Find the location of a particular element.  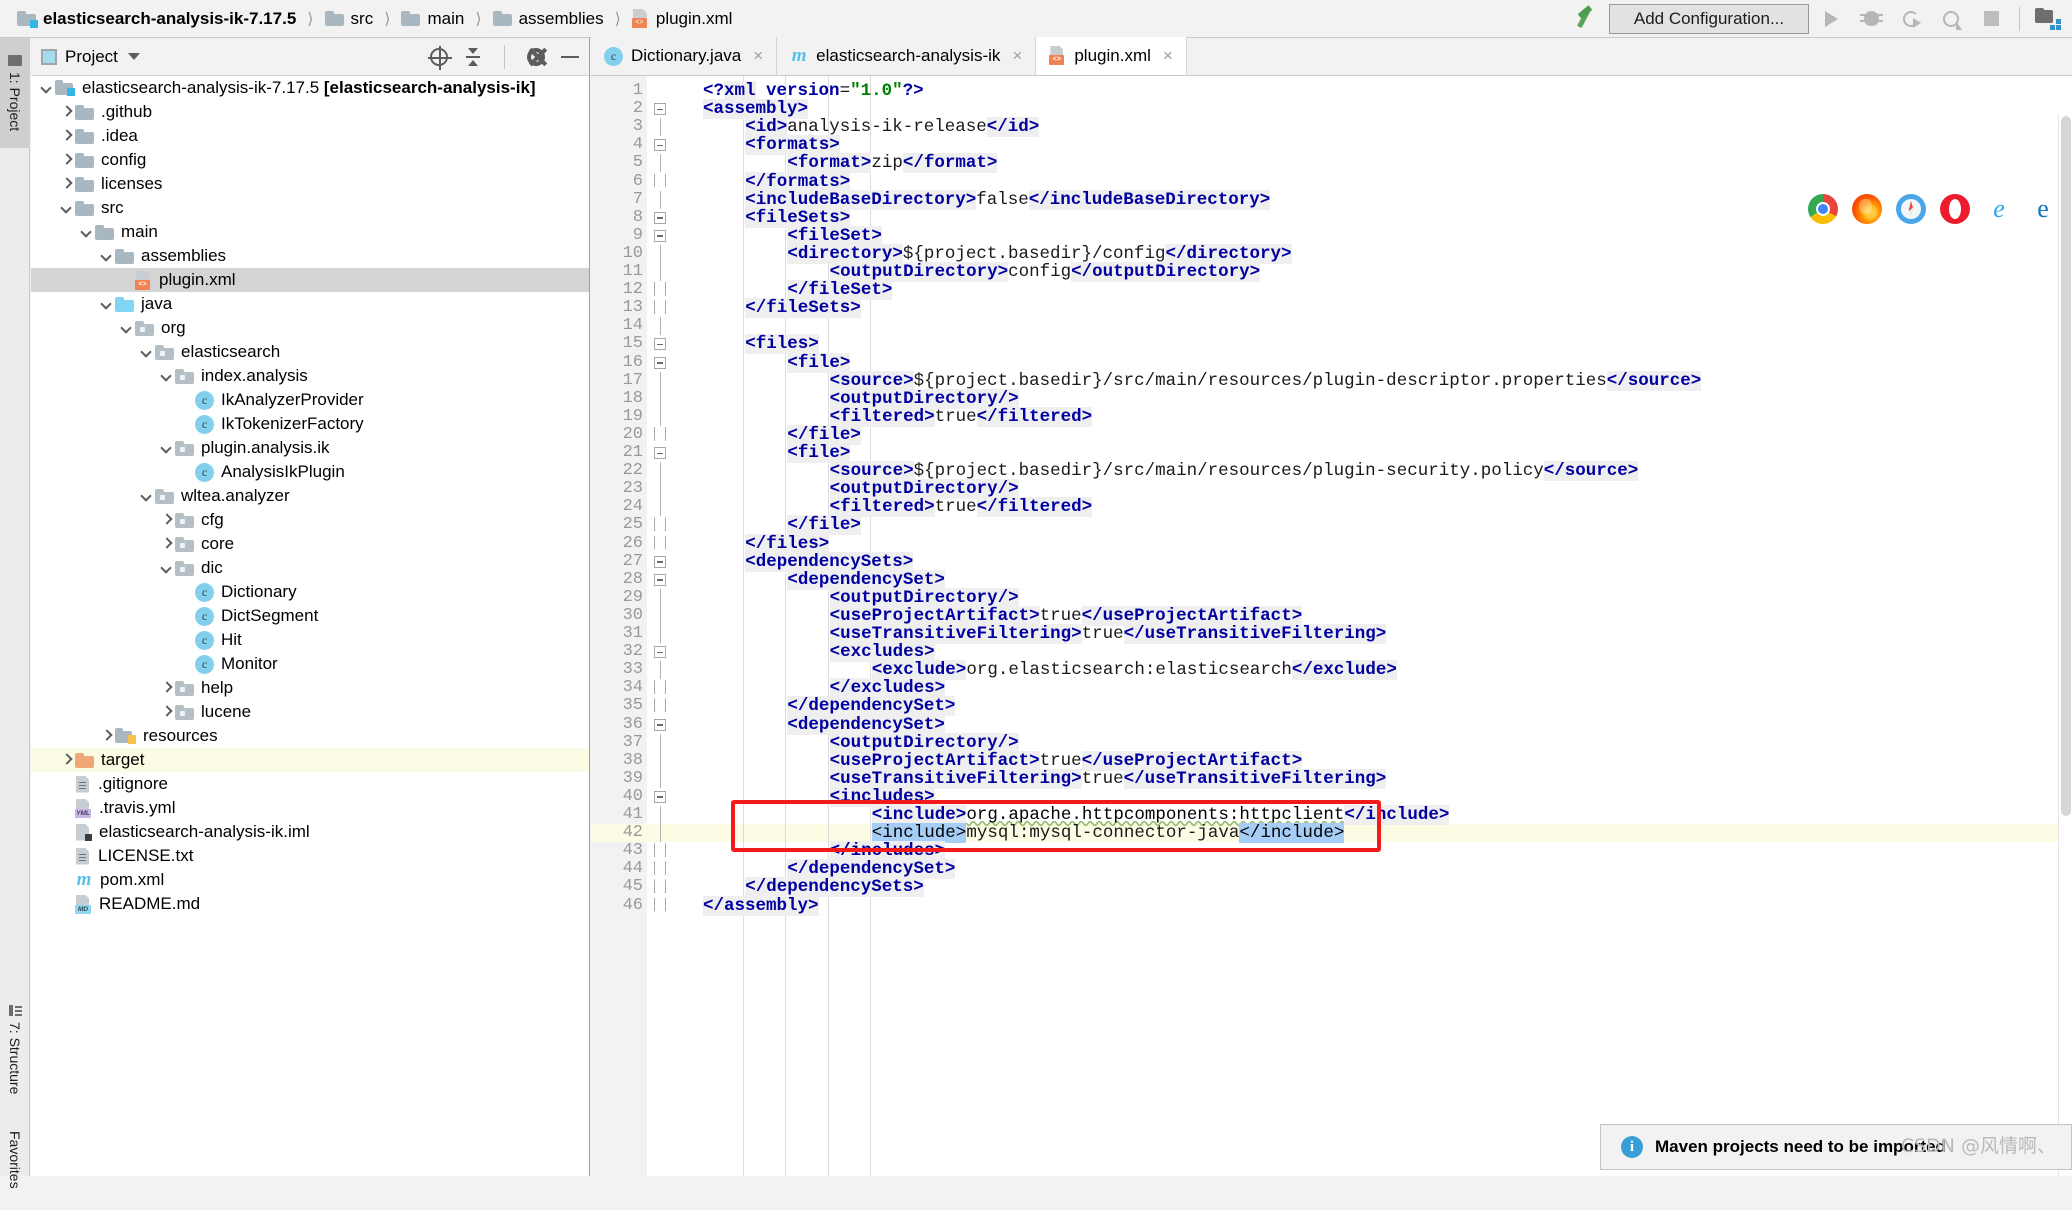

tree-item-analysisikplugin: c AnalysisIkPlugin is located at coordinates (310, 472).